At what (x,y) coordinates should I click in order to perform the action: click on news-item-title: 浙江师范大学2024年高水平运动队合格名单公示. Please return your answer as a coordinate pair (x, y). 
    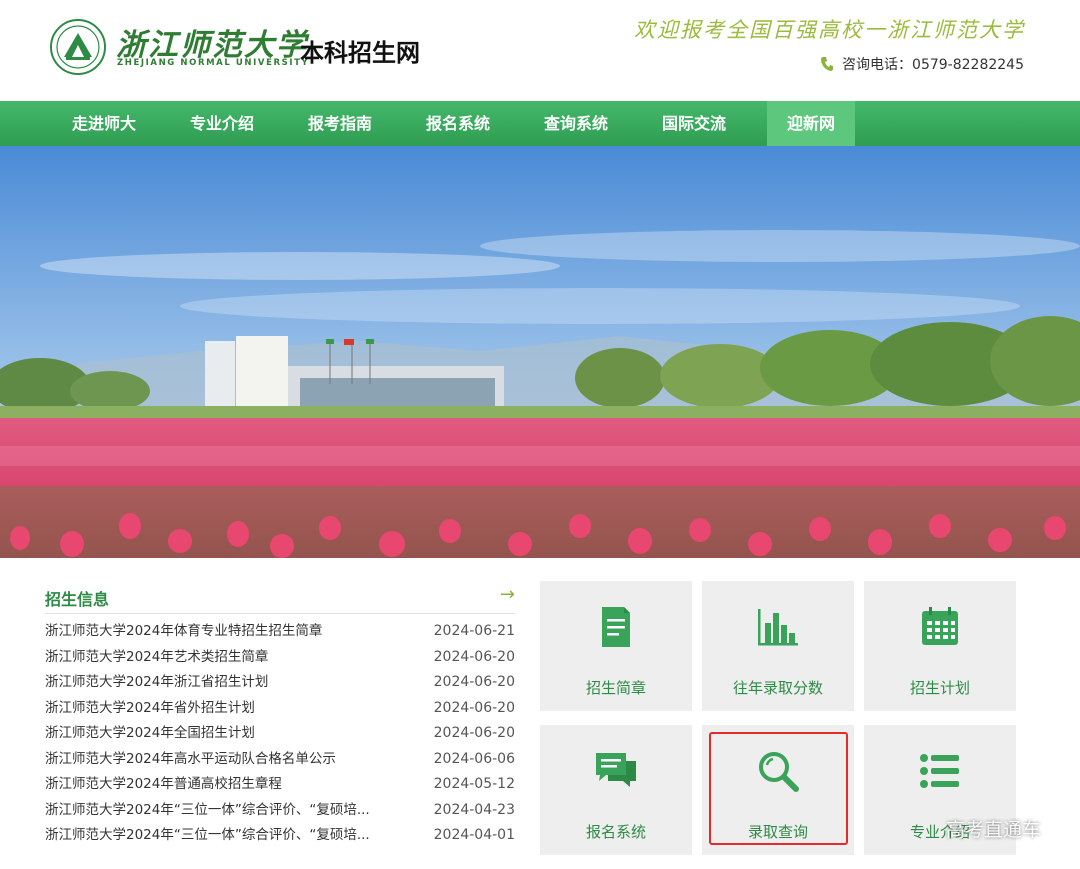
    Looking at the image, I should click on (225, 760).